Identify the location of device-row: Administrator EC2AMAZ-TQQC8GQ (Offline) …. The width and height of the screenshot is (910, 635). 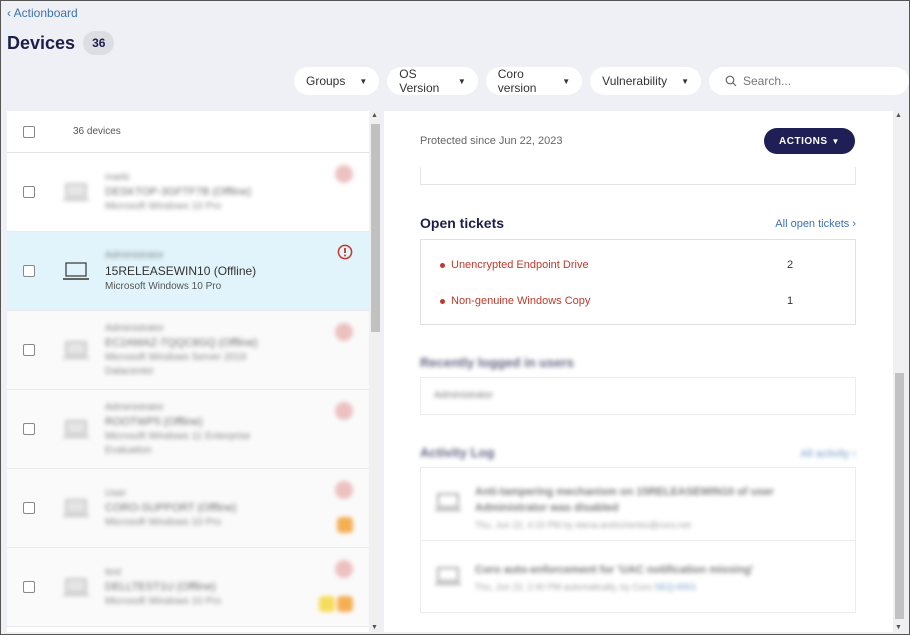
(188, 350).